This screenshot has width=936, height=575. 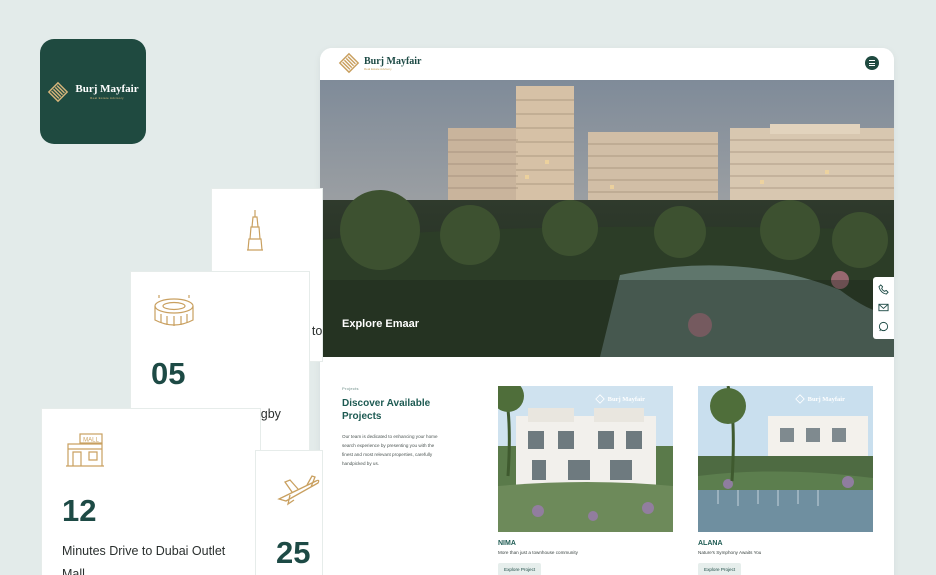 What do you see at coordinates (380, 324) in the screenshot?
I see `hero-caption: Explore Emaar` at bounding box center [380, 324].